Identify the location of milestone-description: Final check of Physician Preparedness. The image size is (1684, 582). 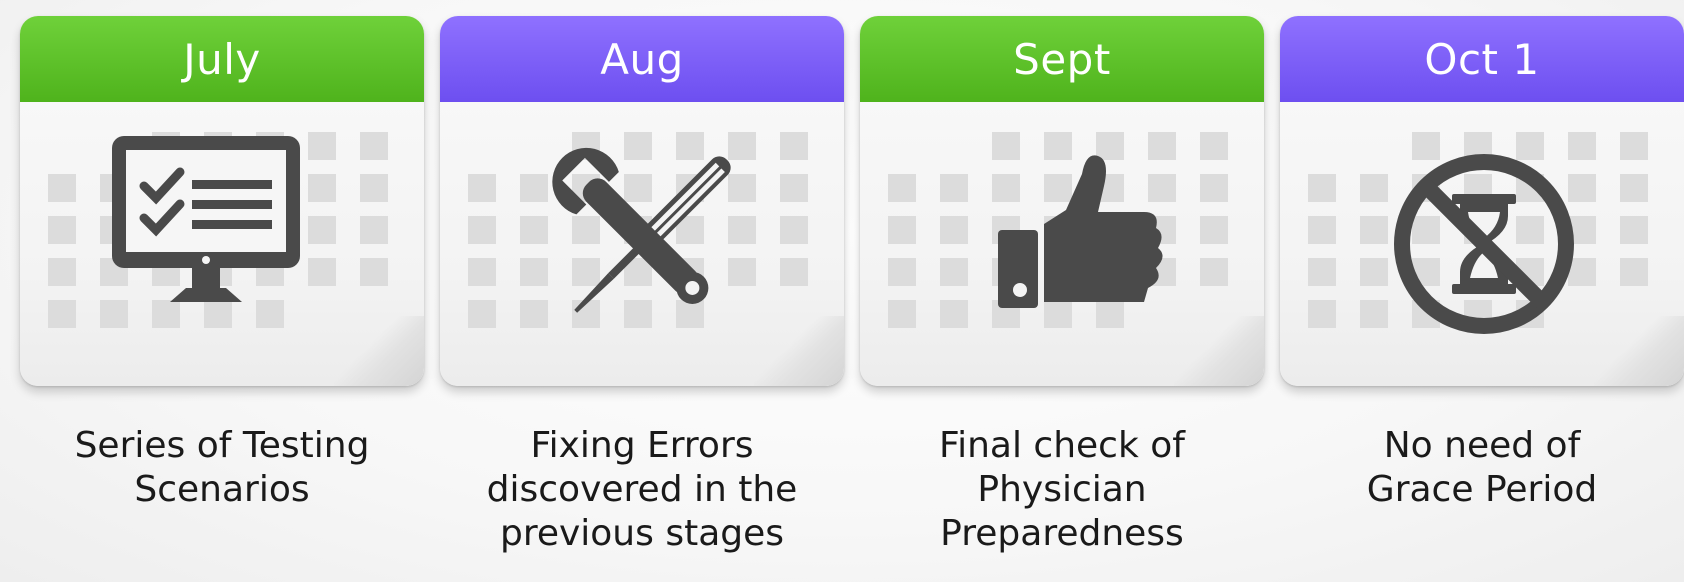
(1062, 489).